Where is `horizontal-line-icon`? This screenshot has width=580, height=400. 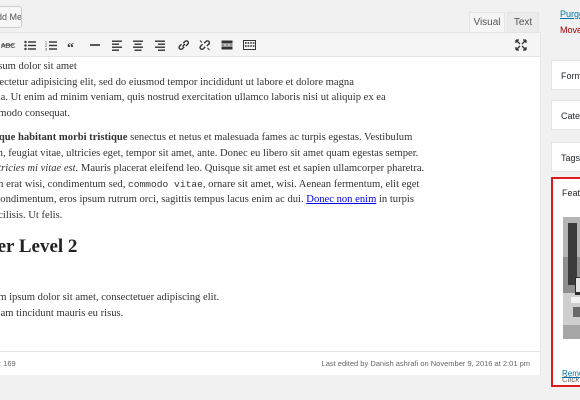 horizontal-line-icon is located at coordinates (95, 45).